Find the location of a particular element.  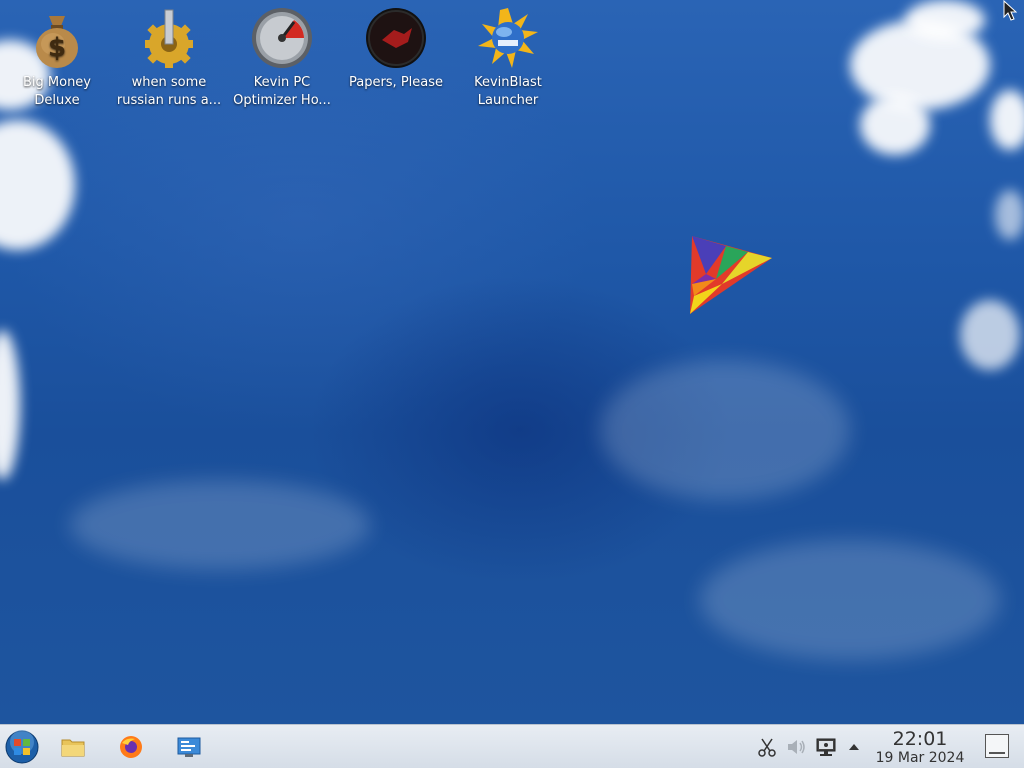

firefox-icon is located at coordinates (131, 747).